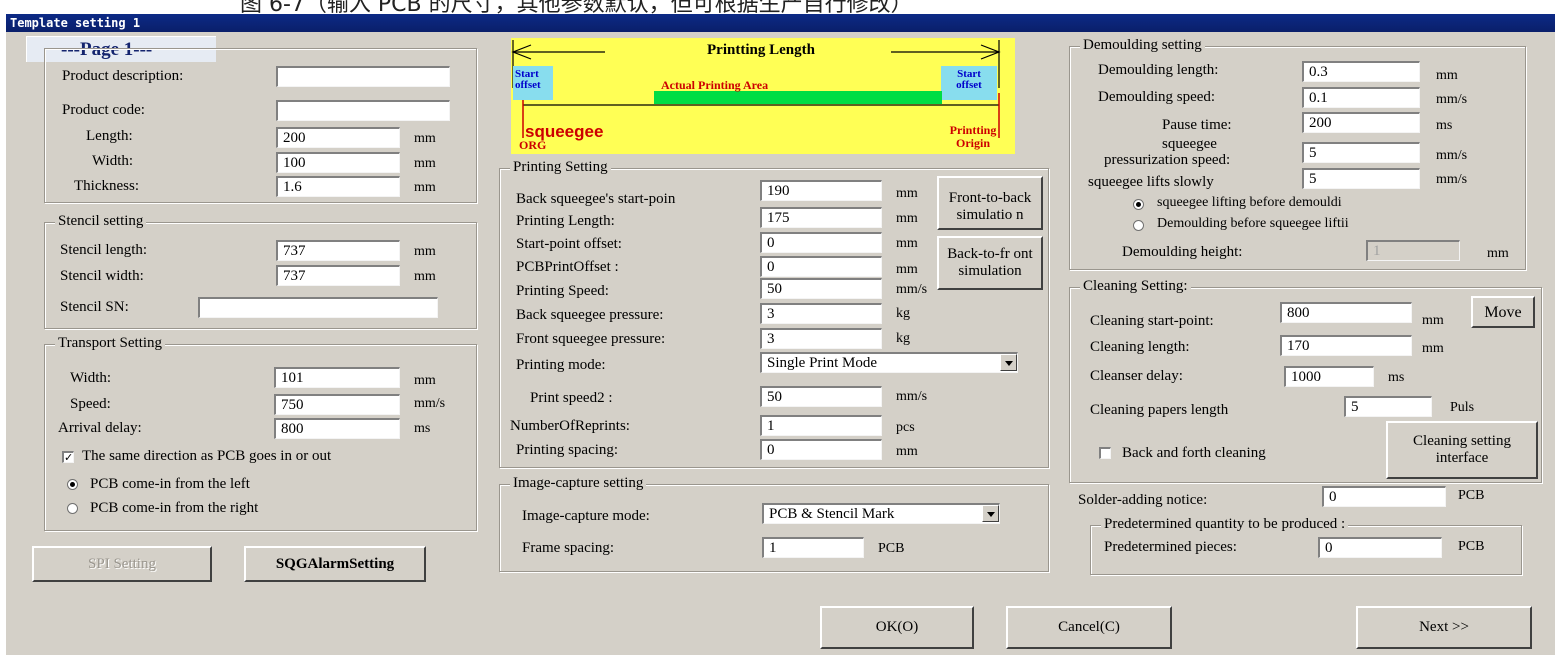 The width and height of the screenshot is (1555, 655). What do you see at coordinates (813, 547) in the screenshot?
I see `frame-spacing-input: 1` at bounding box center [813, 547].